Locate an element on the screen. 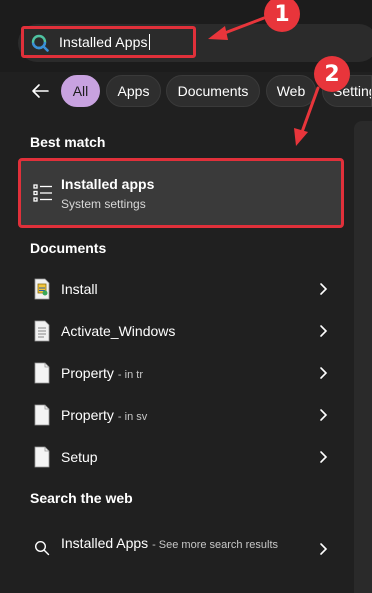 The height and width of the screenshot is (593, 372). list-item-activate-windows: Activate_Windows is located at coordinates (181, 331).